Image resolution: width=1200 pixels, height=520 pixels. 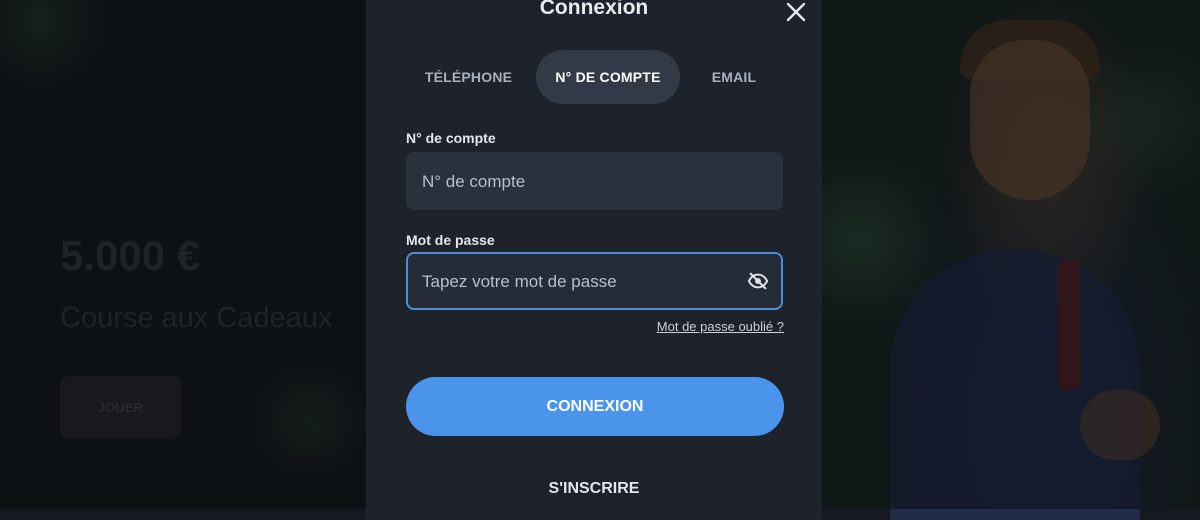 What do you see at coordinates (582, 282) in the screenshot?
I see `password-input` at bounding box center [582, 282].